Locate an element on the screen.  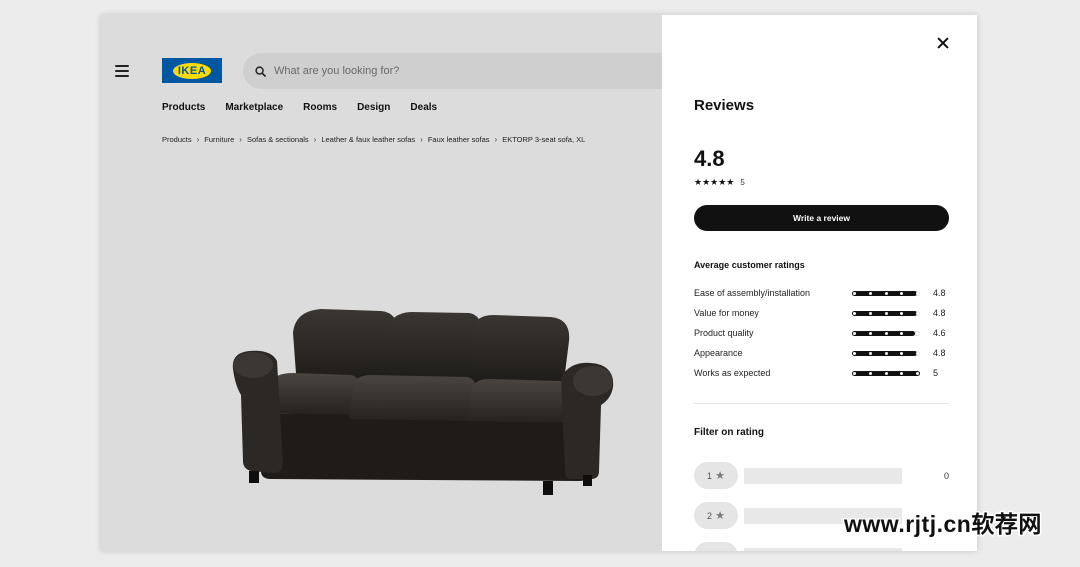
filter-row: 3★ is located at coordinates (821, 546).